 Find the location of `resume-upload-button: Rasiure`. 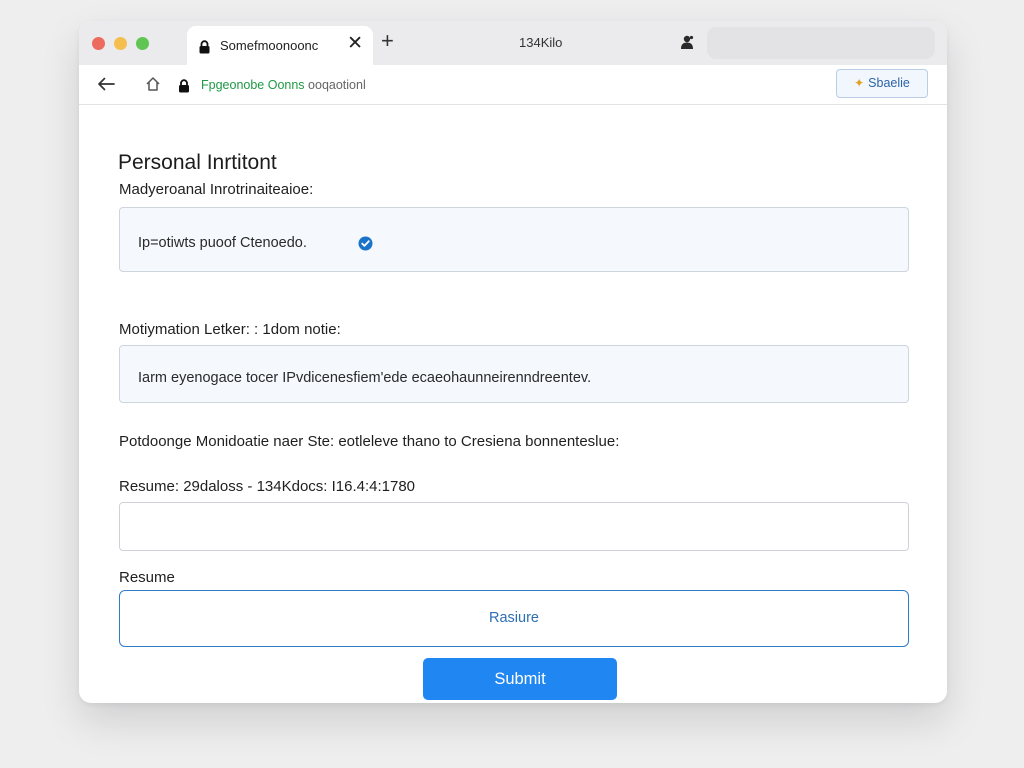

resume-upload-button: Rasiure is located at coordinates (514, 618).